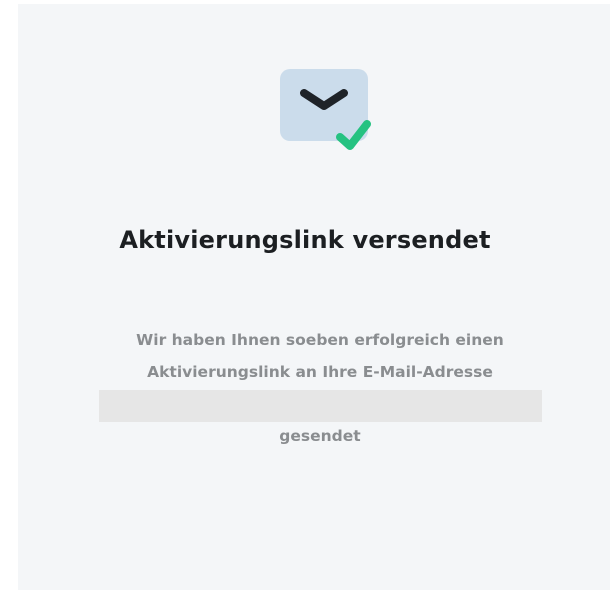 Image resolution: width=610 pixels, height=591 pixels. I want to click on message-line-2: Aktivierungslink an Ihre E-Mail-Adresse, so click(320, 372).